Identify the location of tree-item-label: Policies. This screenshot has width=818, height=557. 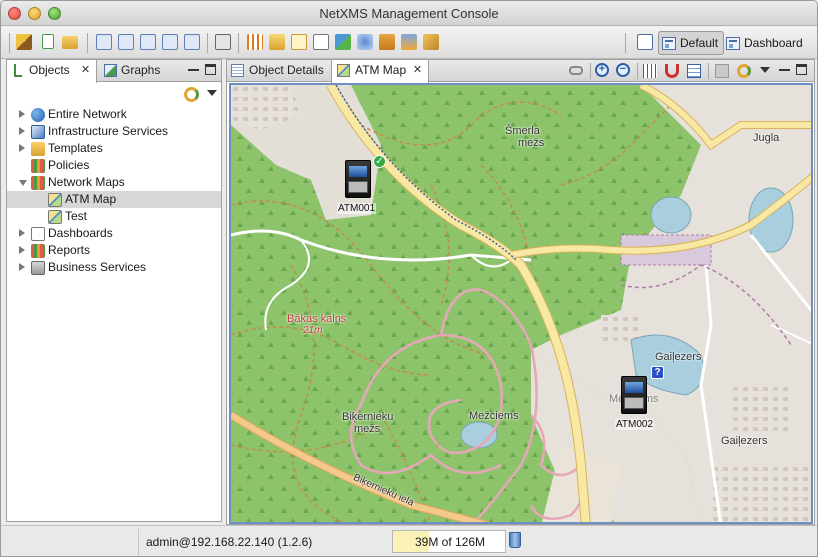
(69, 165).